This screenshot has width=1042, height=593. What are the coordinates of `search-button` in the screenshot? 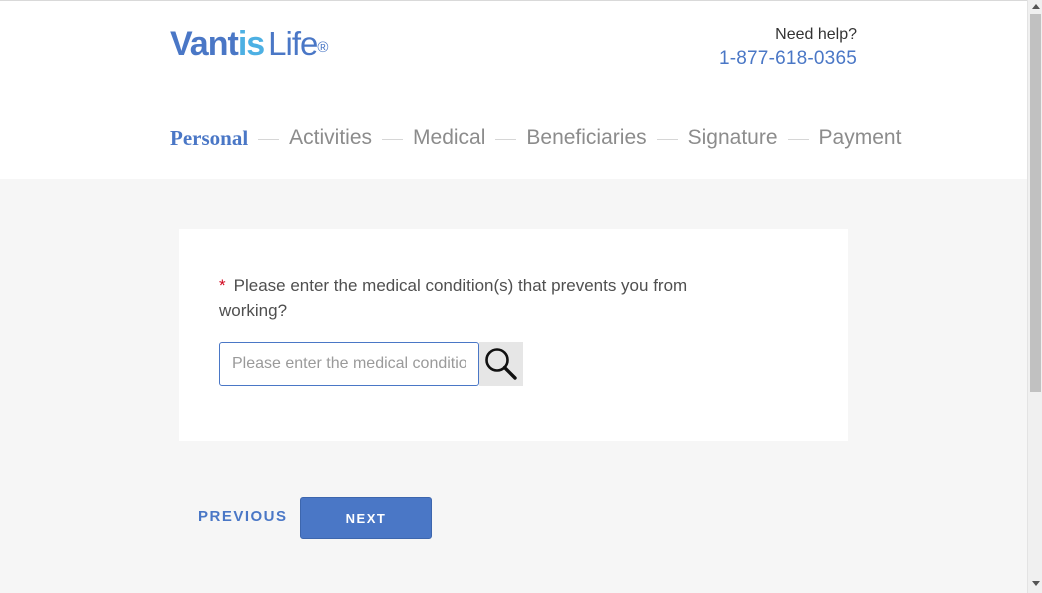 It's located at (501, 364).